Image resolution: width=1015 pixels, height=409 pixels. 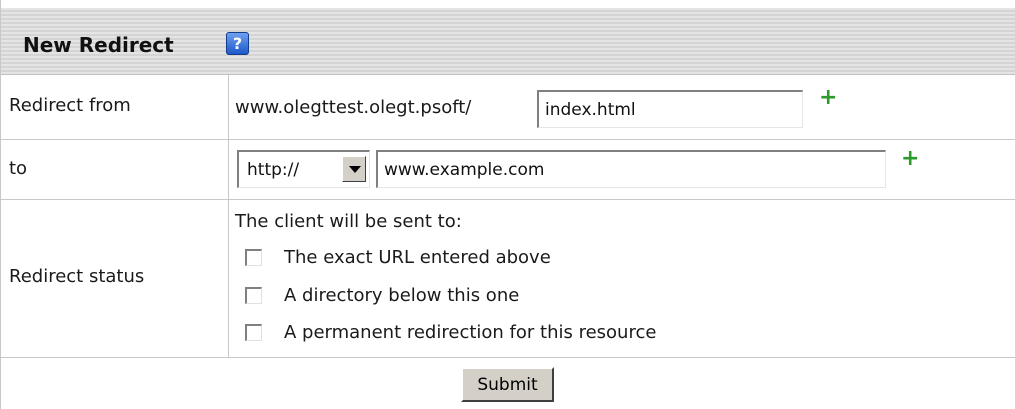 I want to click on status-intro-text: The client will be sent to:, so click(x=348, y=221).